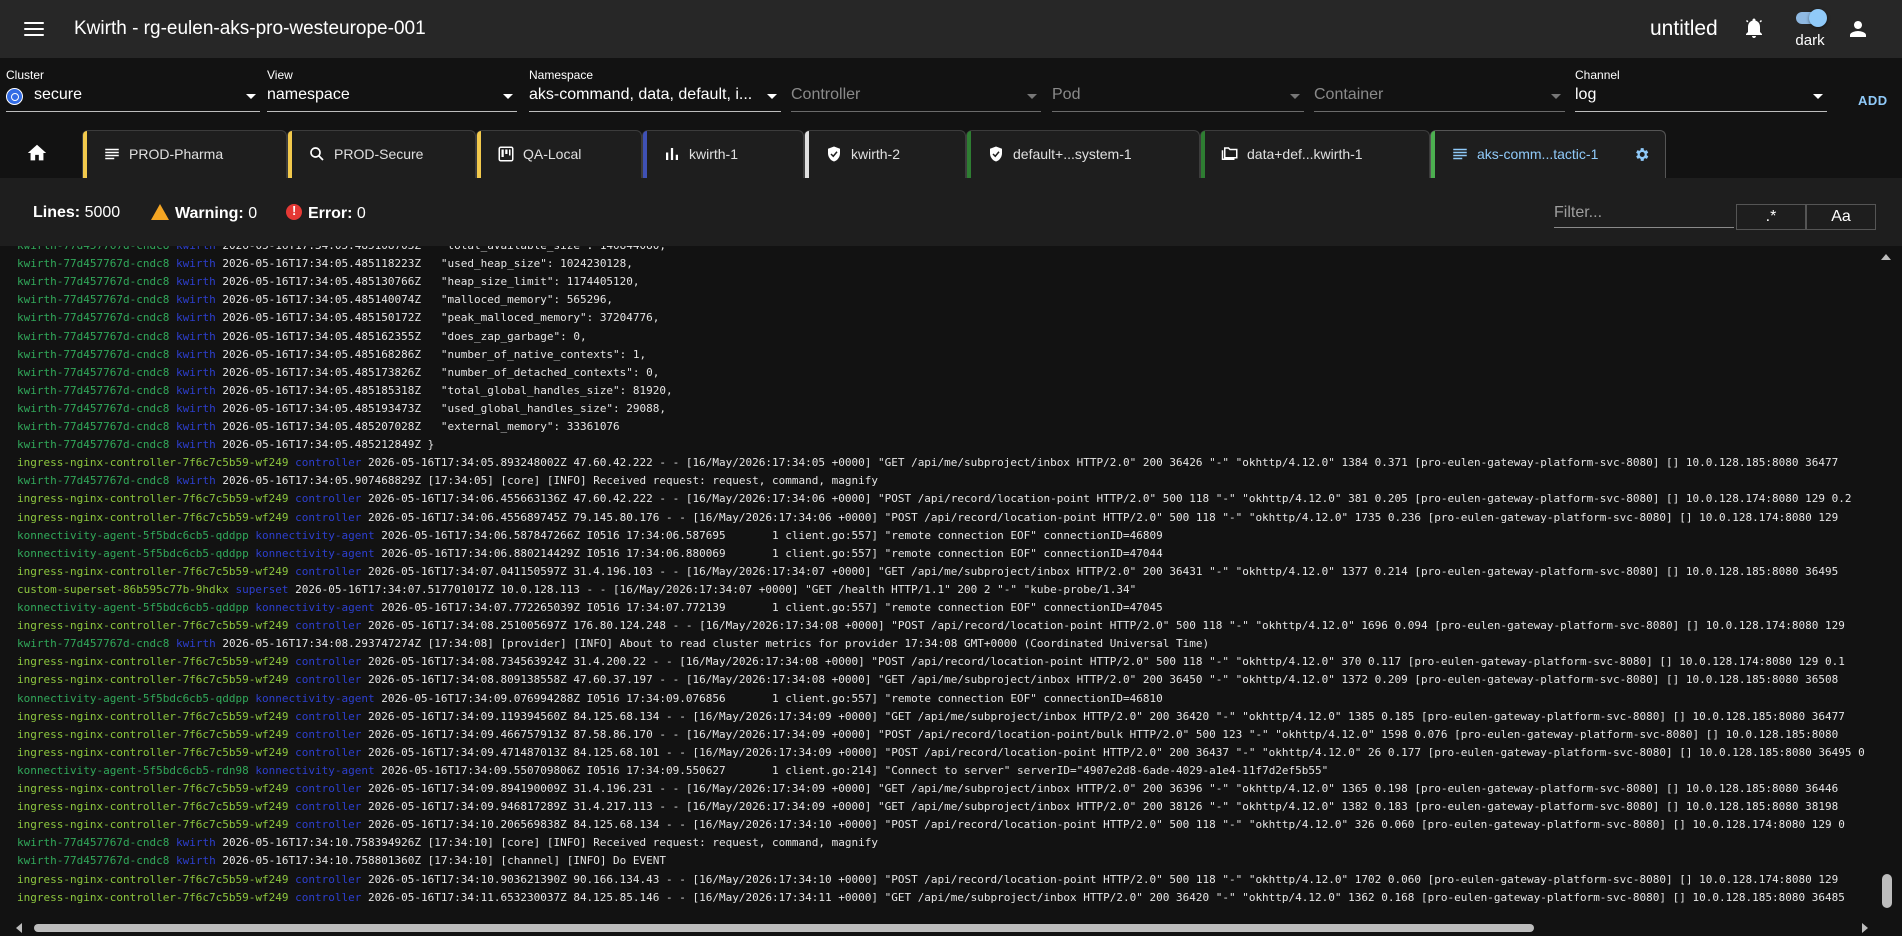 The height and width of the screenshot is (936, 1902). Describe the element at coordinates (1887, 891) in the screenshot. I see `vertical-scroll-thumb` at that location.